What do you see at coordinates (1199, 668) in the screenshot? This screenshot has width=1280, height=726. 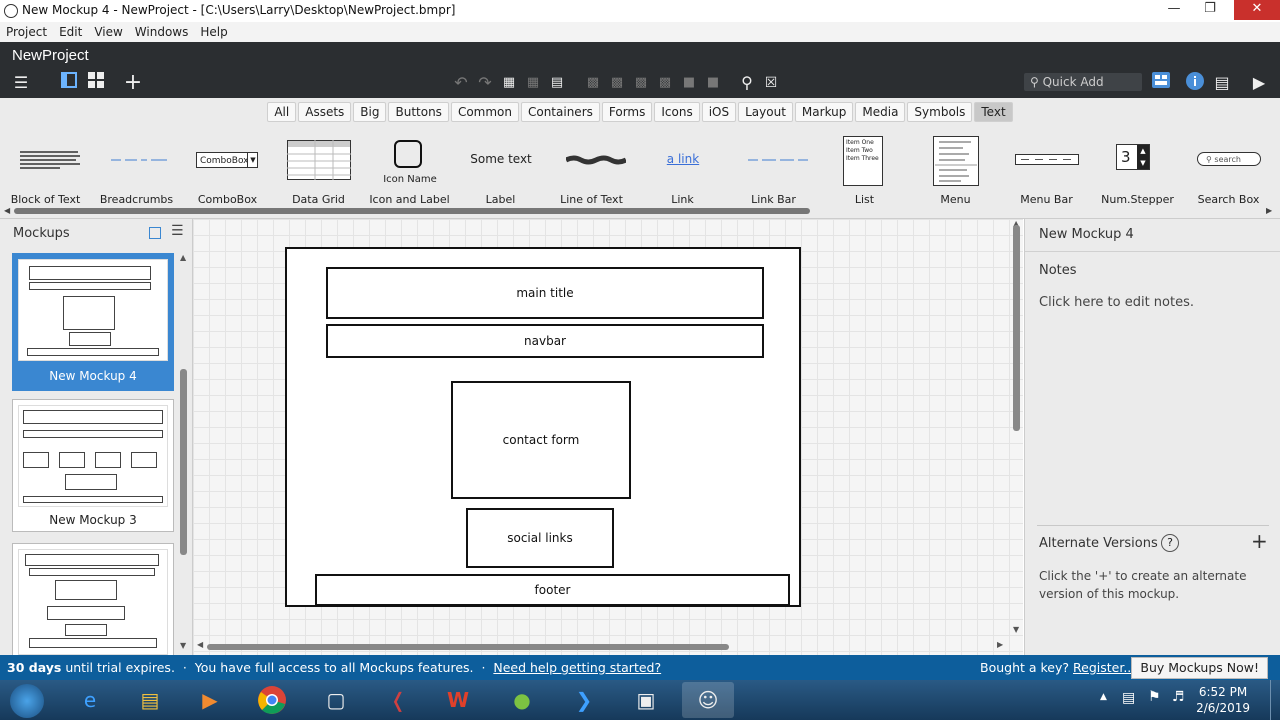 I see `buy-now-button: Buy Mockups Now!` at bounding box center [1199, 668].